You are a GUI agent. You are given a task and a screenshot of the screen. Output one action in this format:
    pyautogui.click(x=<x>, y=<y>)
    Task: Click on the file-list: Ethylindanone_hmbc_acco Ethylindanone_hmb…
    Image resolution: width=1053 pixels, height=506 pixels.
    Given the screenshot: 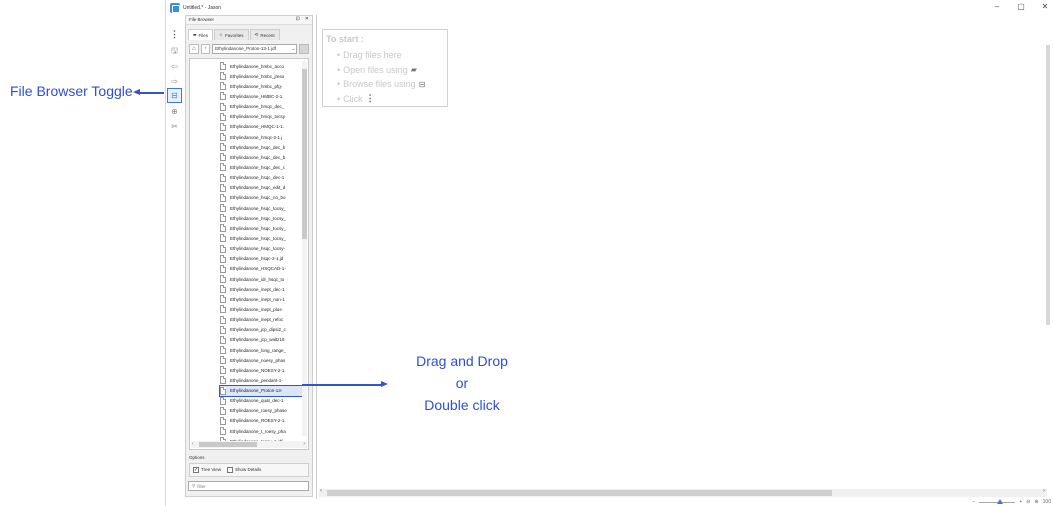 What is the action you would take?
    pyautogui.click(x=249, y=254)
    